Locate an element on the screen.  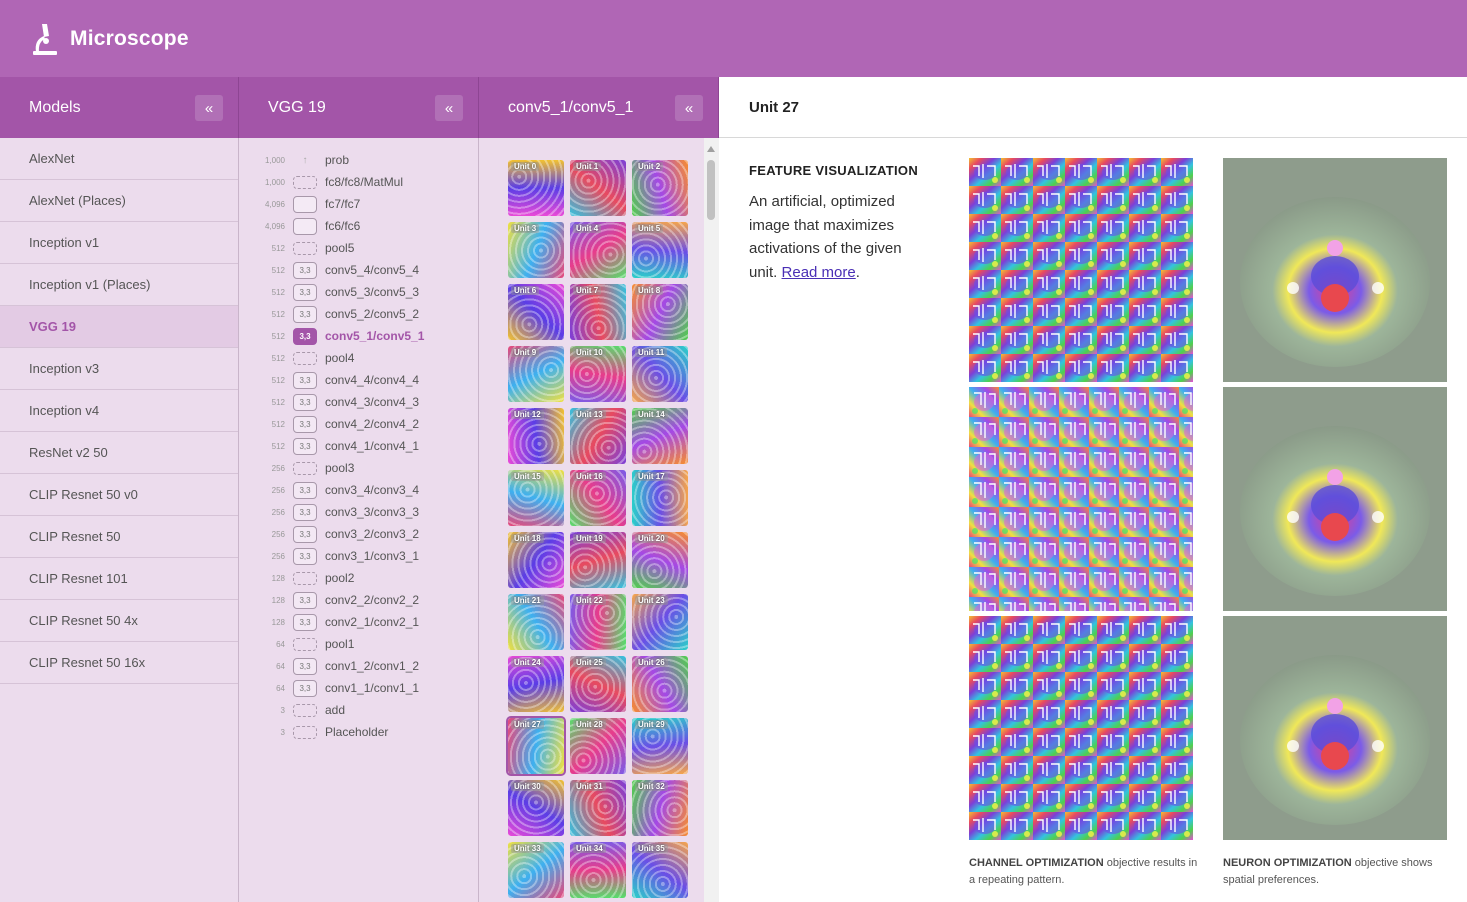
layer-item: 512 3,3 conv4_1/conv4_1 is located at coordinates (358, 446).